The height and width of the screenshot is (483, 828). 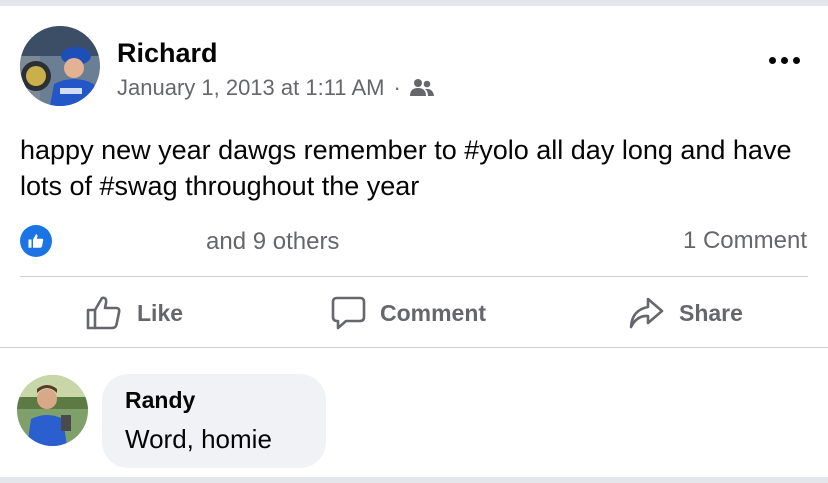 What do you see at coordinates (160, 312) in the screenshot?
I see `like-label: Like` at bounding box center [160, 312].